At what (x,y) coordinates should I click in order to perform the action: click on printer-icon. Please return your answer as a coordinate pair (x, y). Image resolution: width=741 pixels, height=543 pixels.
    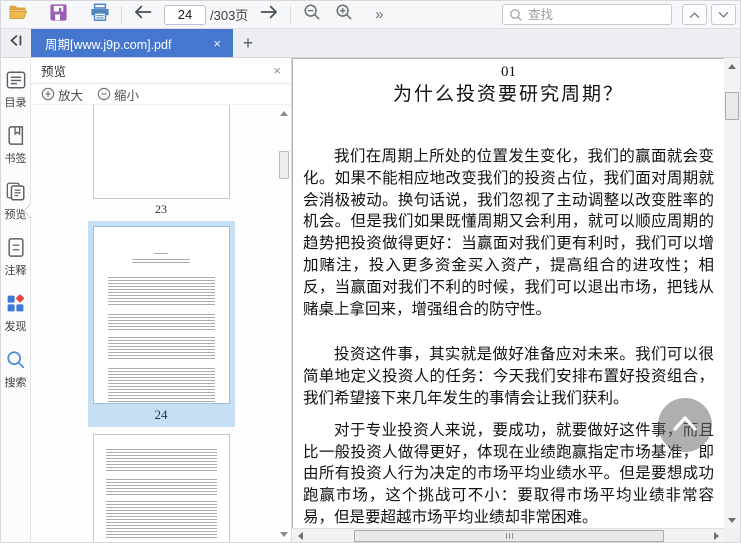
    Looking at the image, I should click on (100, 15).